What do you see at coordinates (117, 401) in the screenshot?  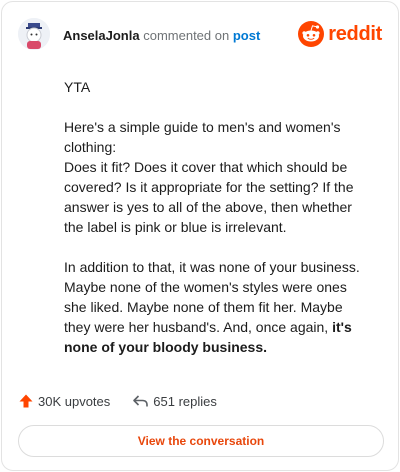 I see `comment-actions: 30K upvotes 651 replies` at bounding box center [117, 401].